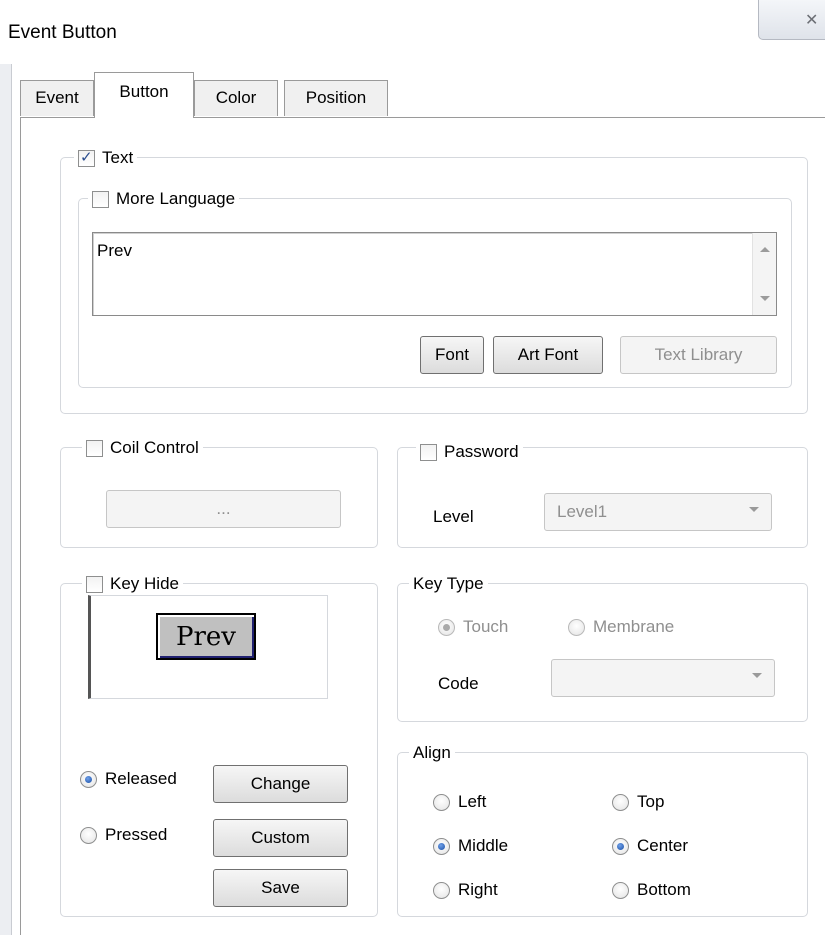  I want to click on text-library-button: Text Library, so click(698, 355).